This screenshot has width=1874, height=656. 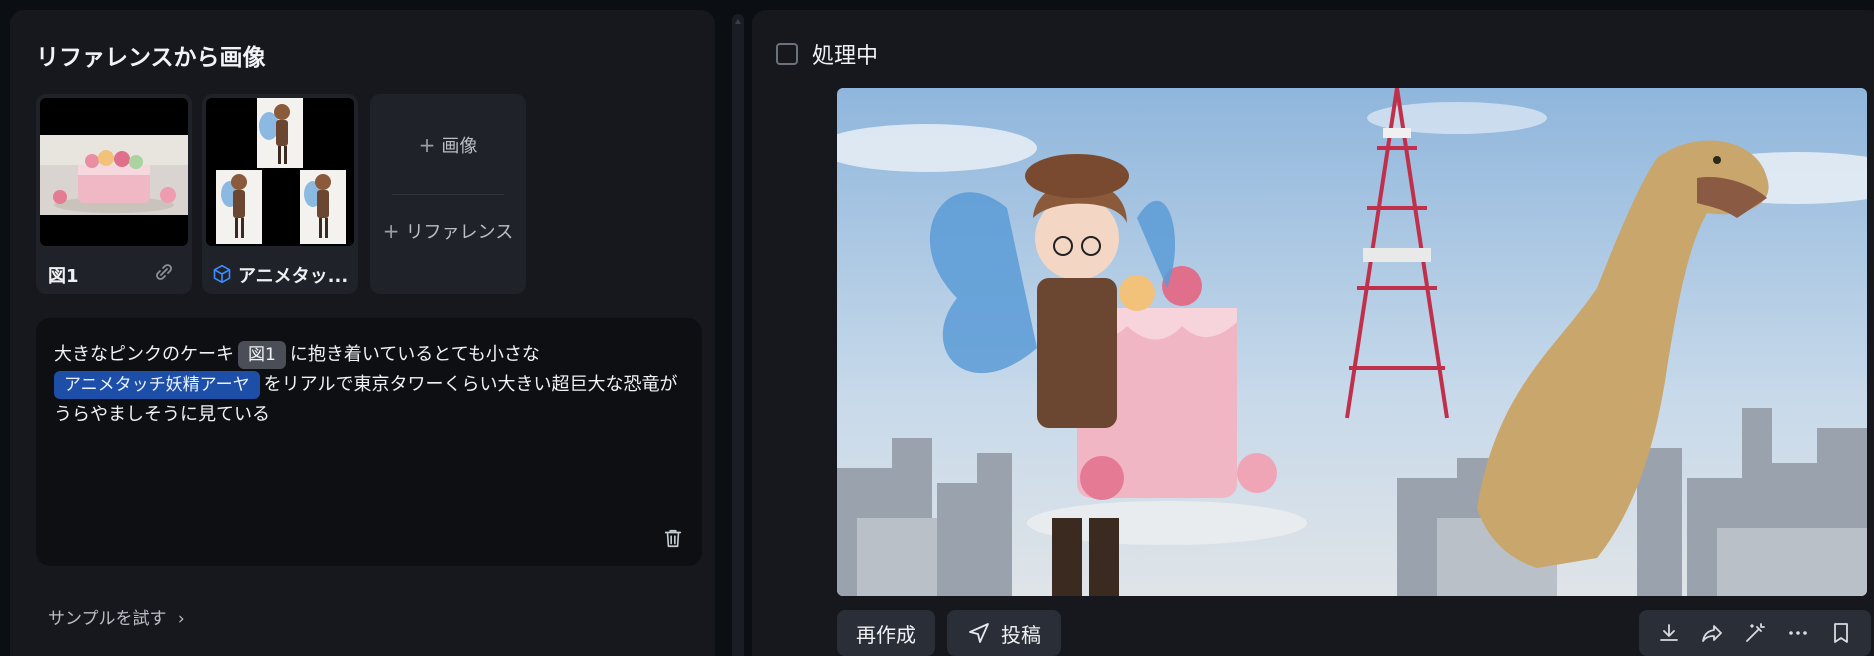 I want to click on magic-wand-icon, so click(x=1755, y=633).